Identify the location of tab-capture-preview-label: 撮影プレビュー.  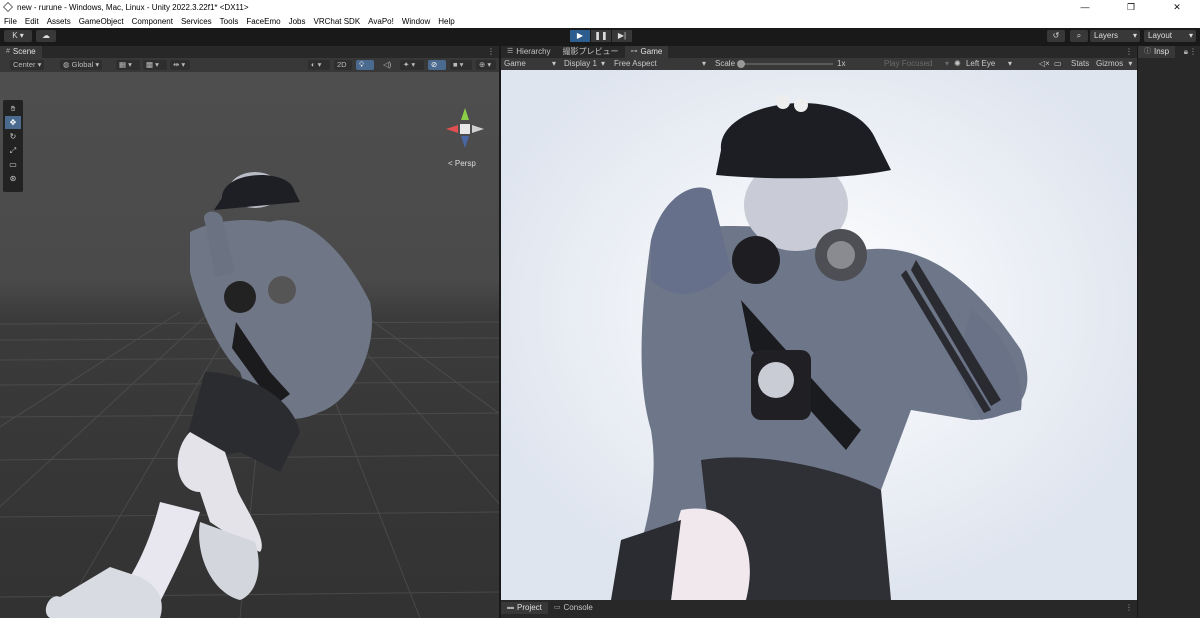
(590, 51).